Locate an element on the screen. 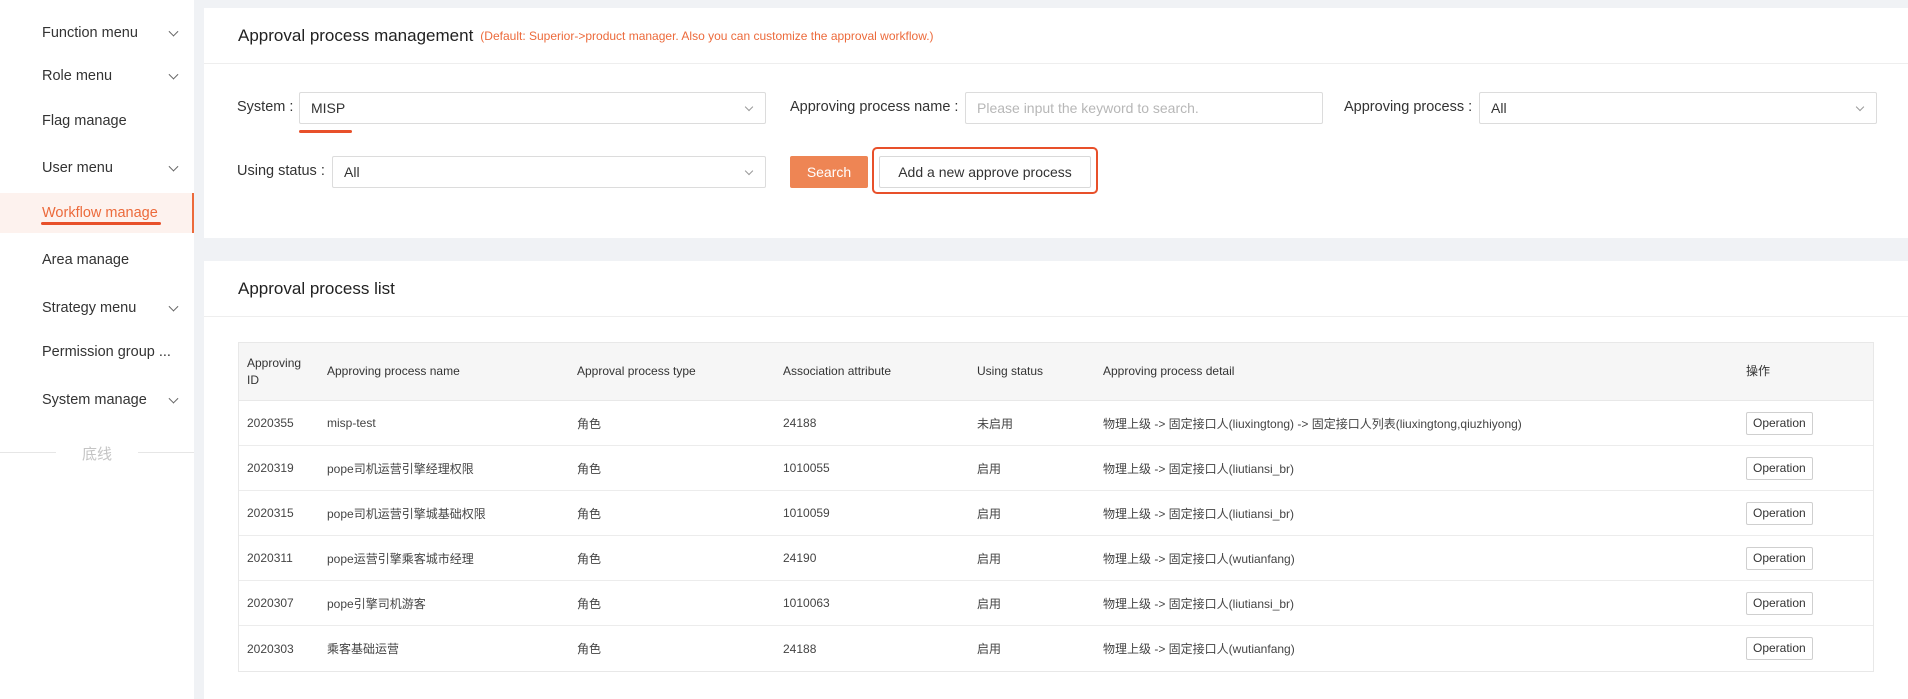 The width and height of the screenshot is (1908, 699). add-approve-process-button: Add a new approve process is located at coordinates (985, 172).